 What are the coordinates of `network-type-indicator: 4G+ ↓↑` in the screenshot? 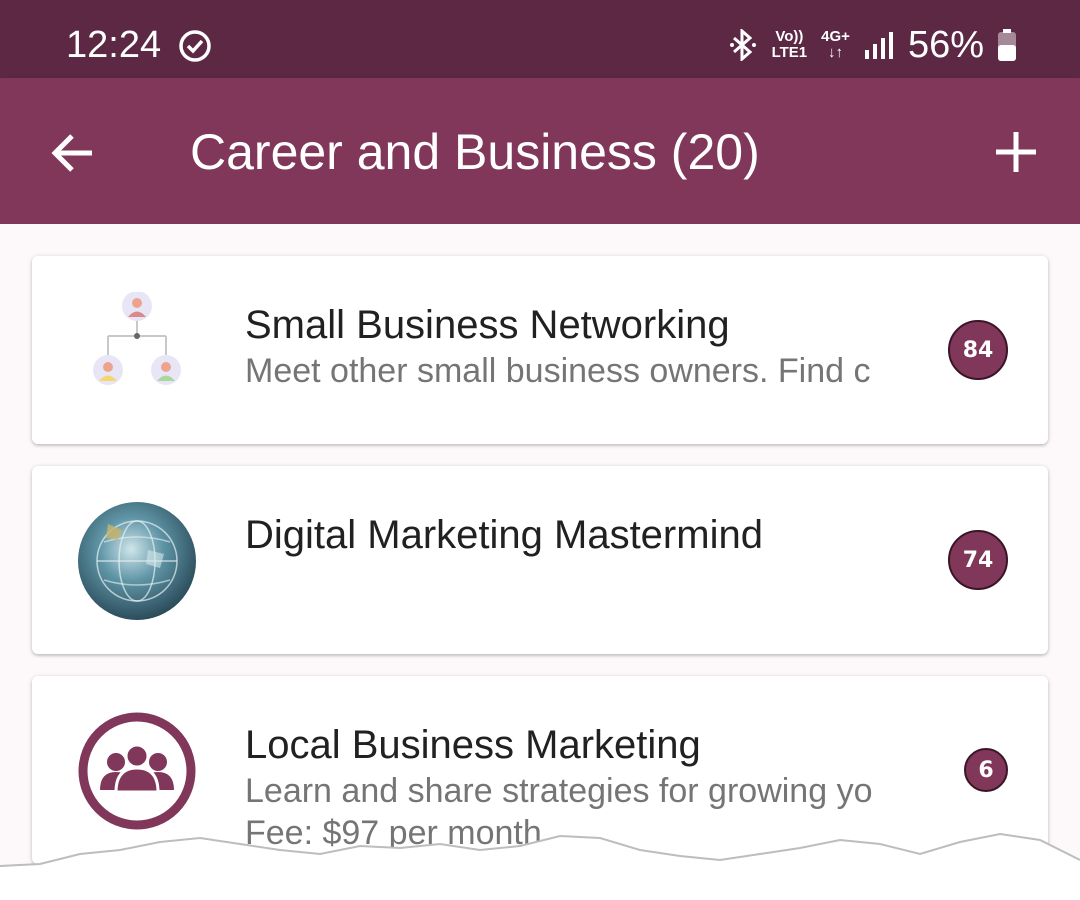 It's located at (835, 45).